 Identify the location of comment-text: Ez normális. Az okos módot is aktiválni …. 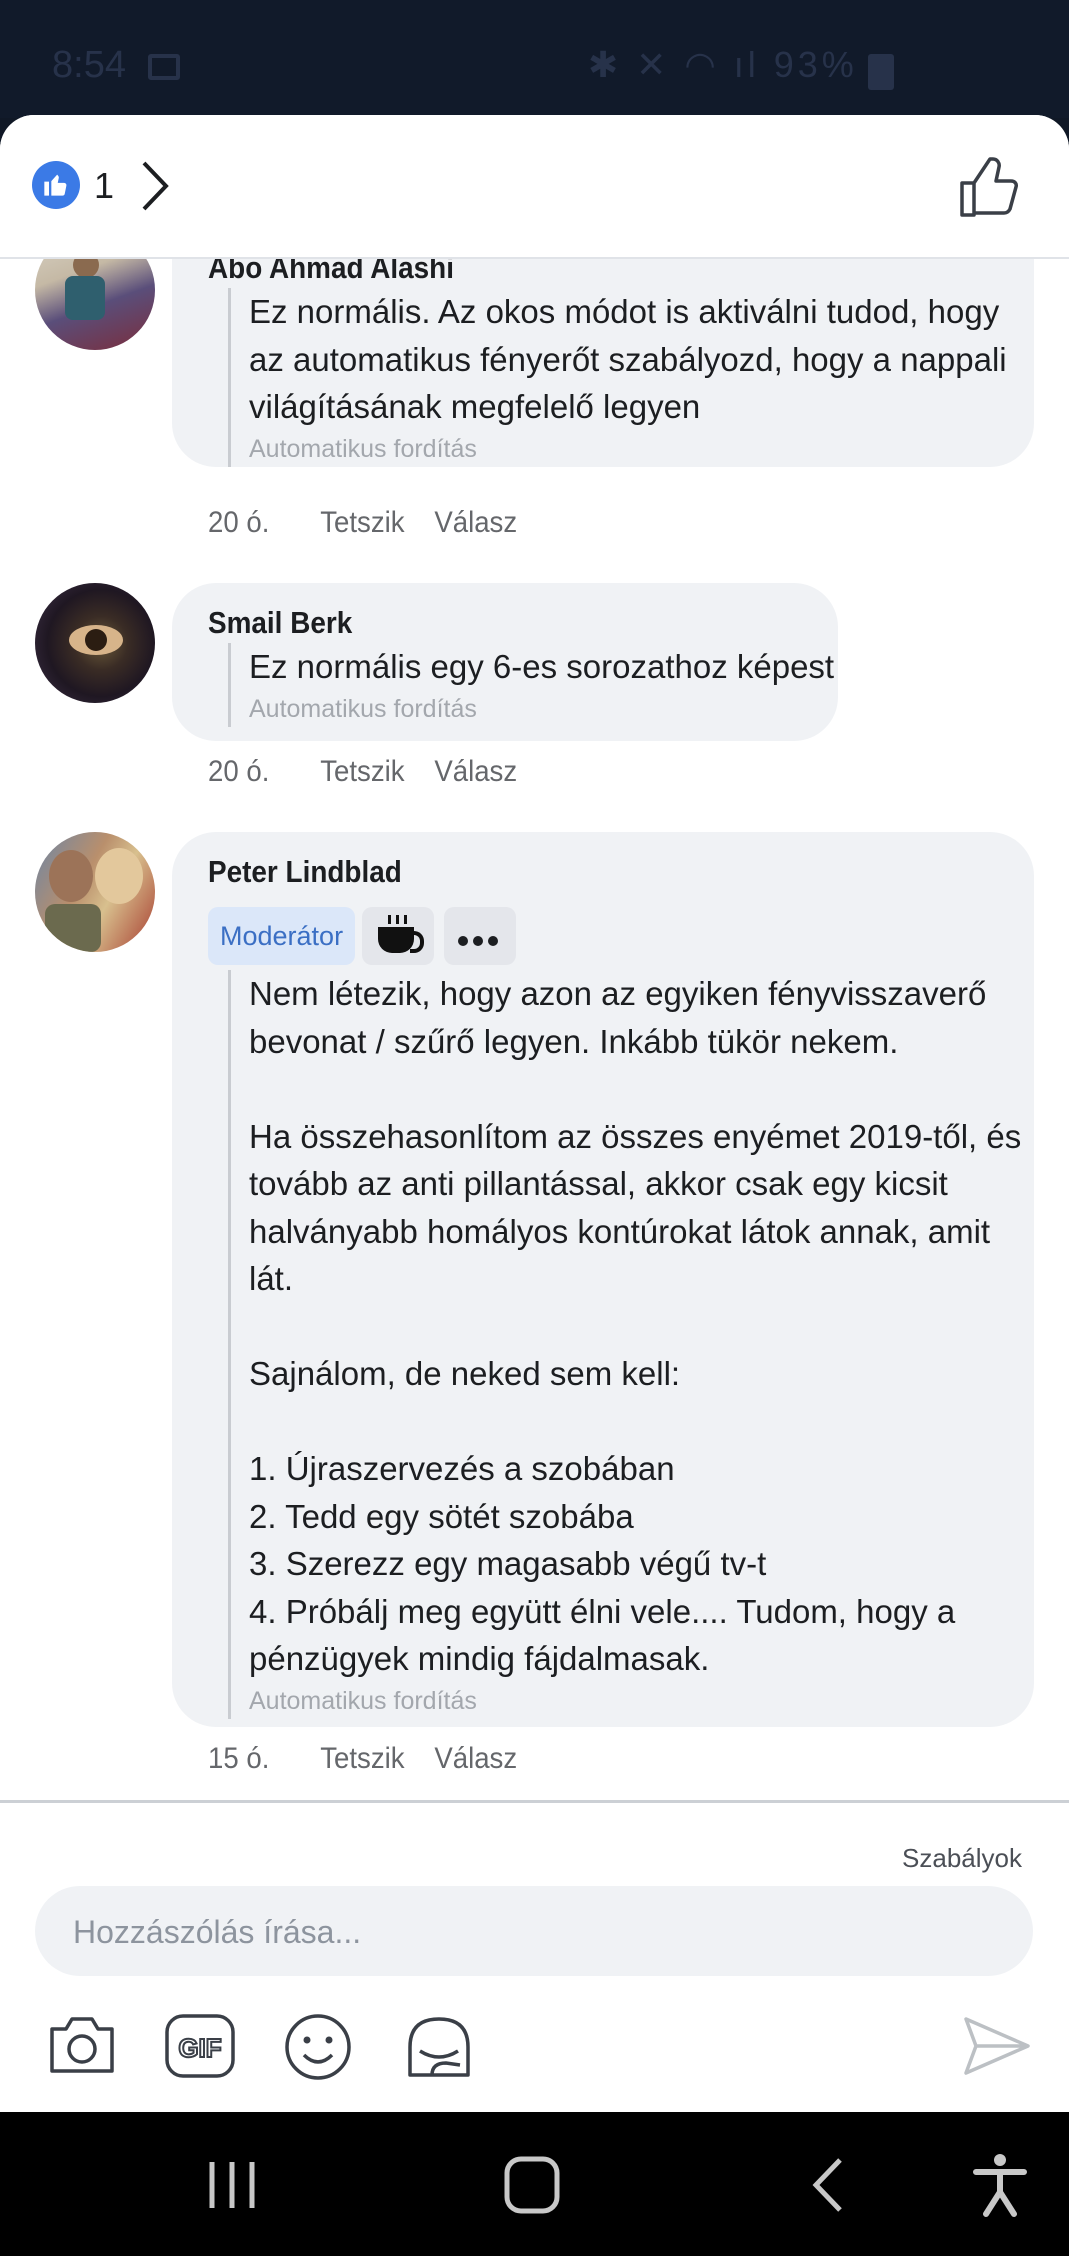
(628, 359).